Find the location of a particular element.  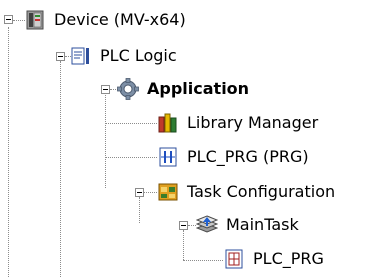

pou-icon is located at coordinates (168, 157).